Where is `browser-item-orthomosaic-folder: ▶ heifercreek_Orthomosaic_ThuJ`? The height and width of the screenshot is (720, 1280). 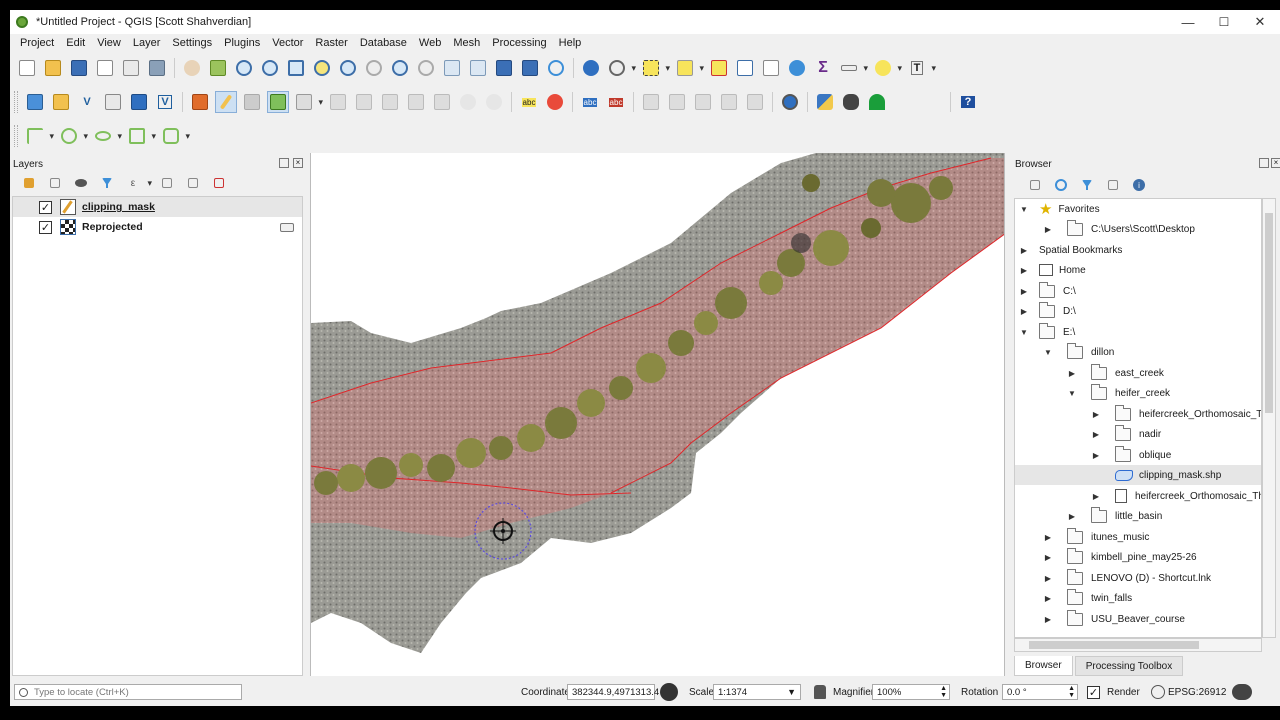 browser-item-orthomosaic-folder: ▶ heifercreek_Orthomosaic_ThuJ is located at coordinates (1176, 414).